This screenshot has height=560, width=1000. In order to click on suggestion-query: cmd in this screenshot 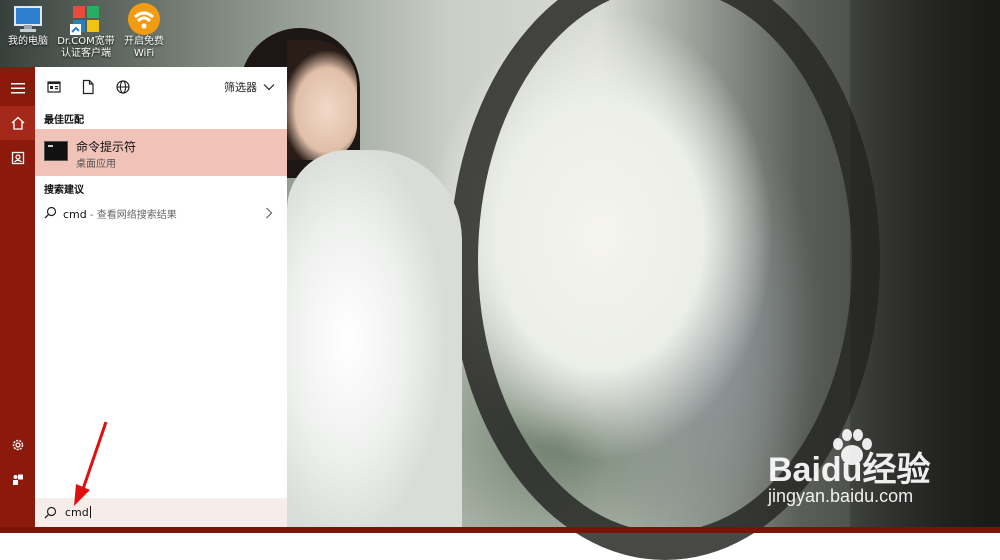, I will do `click(75, 214)`.